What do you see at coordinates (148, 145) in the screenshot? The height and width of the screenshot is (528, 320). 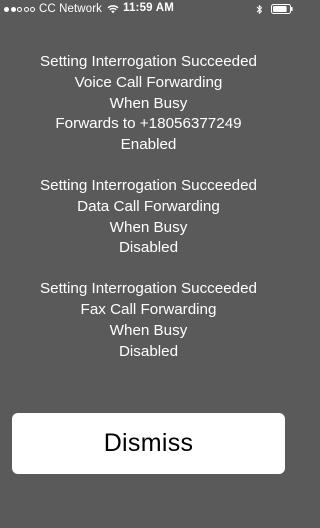 I see `result-status: Enabled` at bounding box center [148, 145].